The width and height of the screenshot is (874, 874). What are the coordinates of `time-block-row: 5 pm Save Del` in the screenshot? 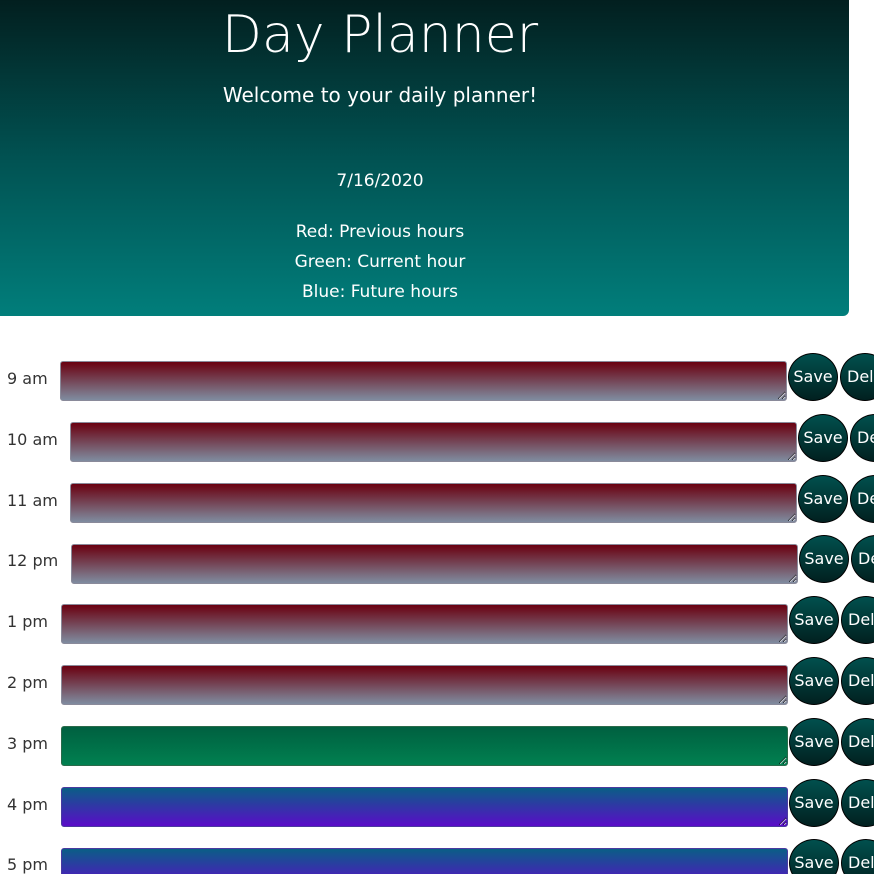 It's located at (437, 856).